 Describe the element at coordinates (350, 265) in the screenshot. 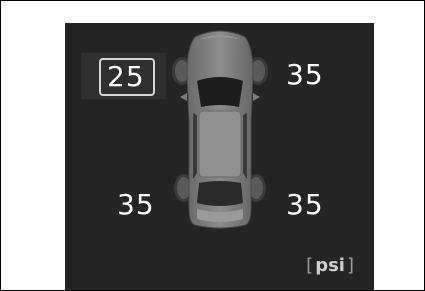

I see `unit-close-bracket: ]` at that location.